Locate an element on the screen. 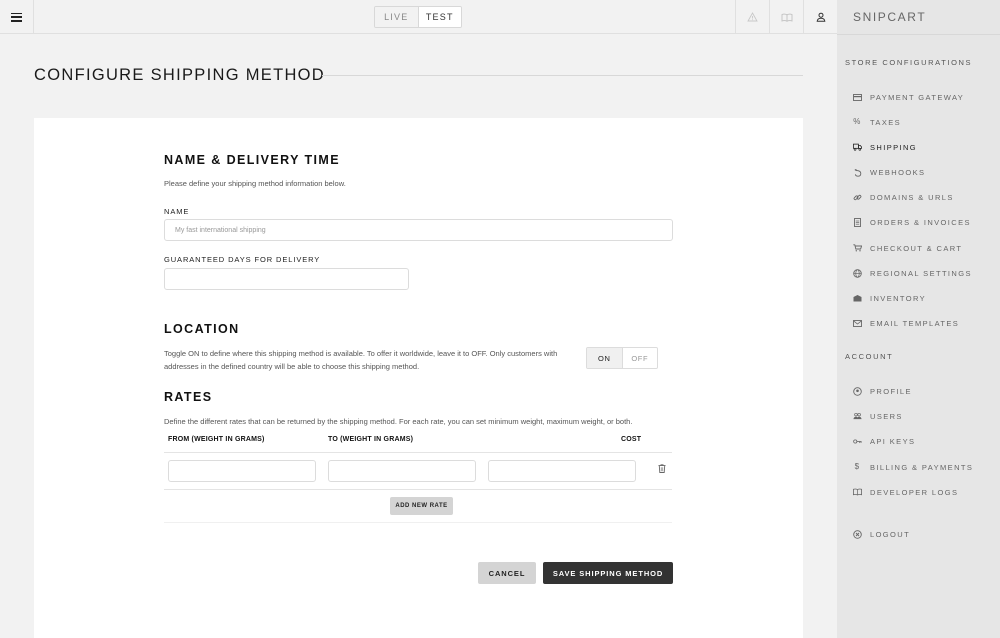 The width and height of the screenshot is (1000, 638). title-divider is located at coordinates (562, 75).